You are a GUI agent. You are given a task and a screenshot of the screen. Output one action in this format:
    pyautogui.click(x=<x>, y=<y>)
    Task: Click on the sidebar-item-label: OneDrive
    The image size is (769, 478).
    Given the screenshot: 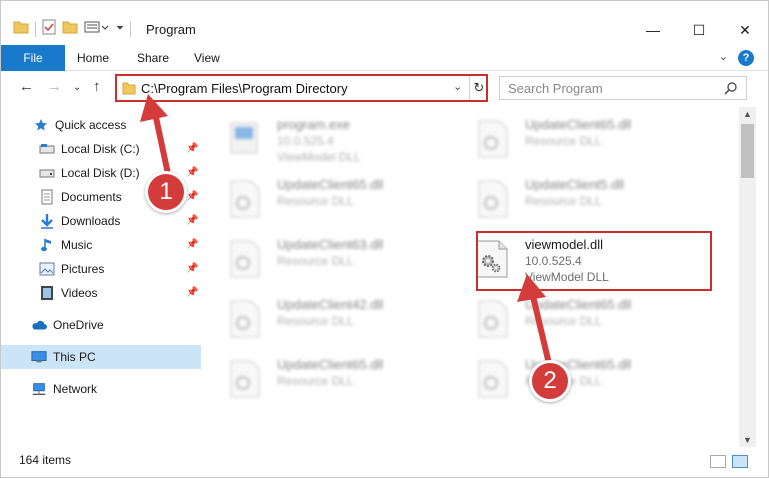 What is the action you would take?
    pyautogui.click(x=78, y=325)
    